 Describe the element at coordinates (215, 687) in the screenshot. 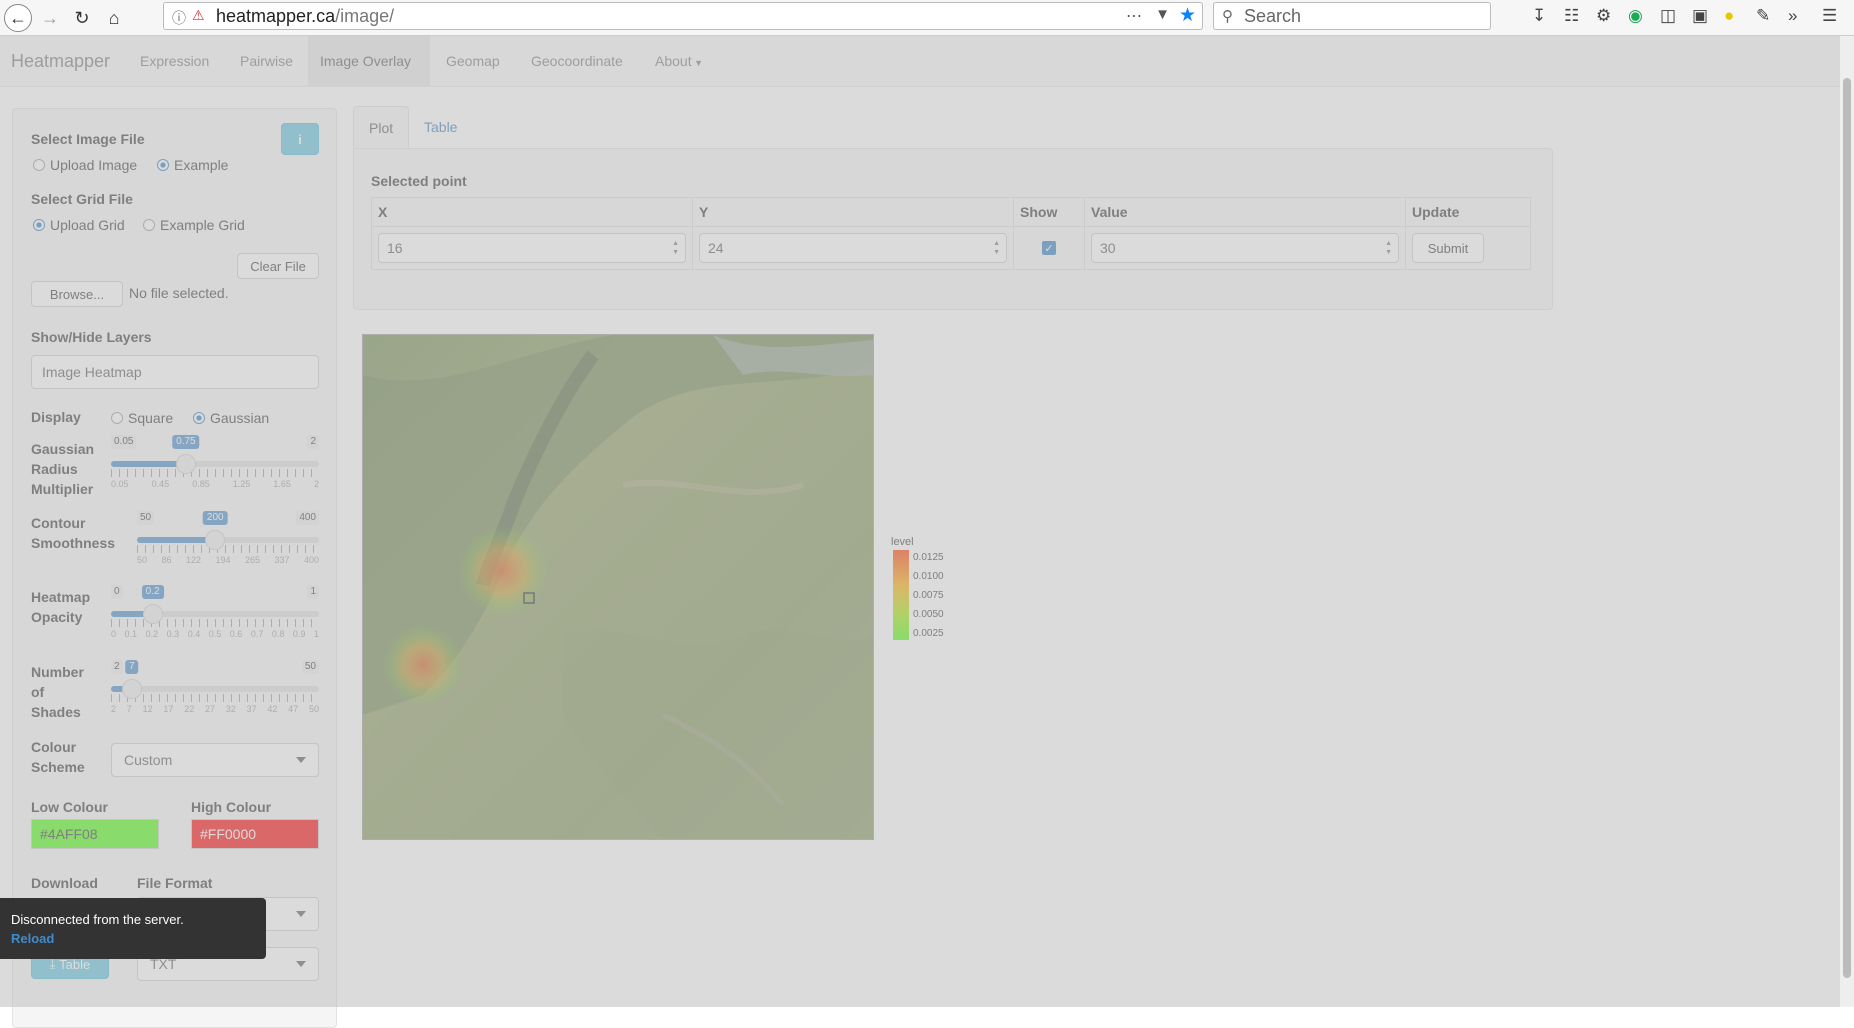

I see `number-of-shades-slider: 2 50 7 2 7 12 17 22 27 32 37 42 47 50` at that location.